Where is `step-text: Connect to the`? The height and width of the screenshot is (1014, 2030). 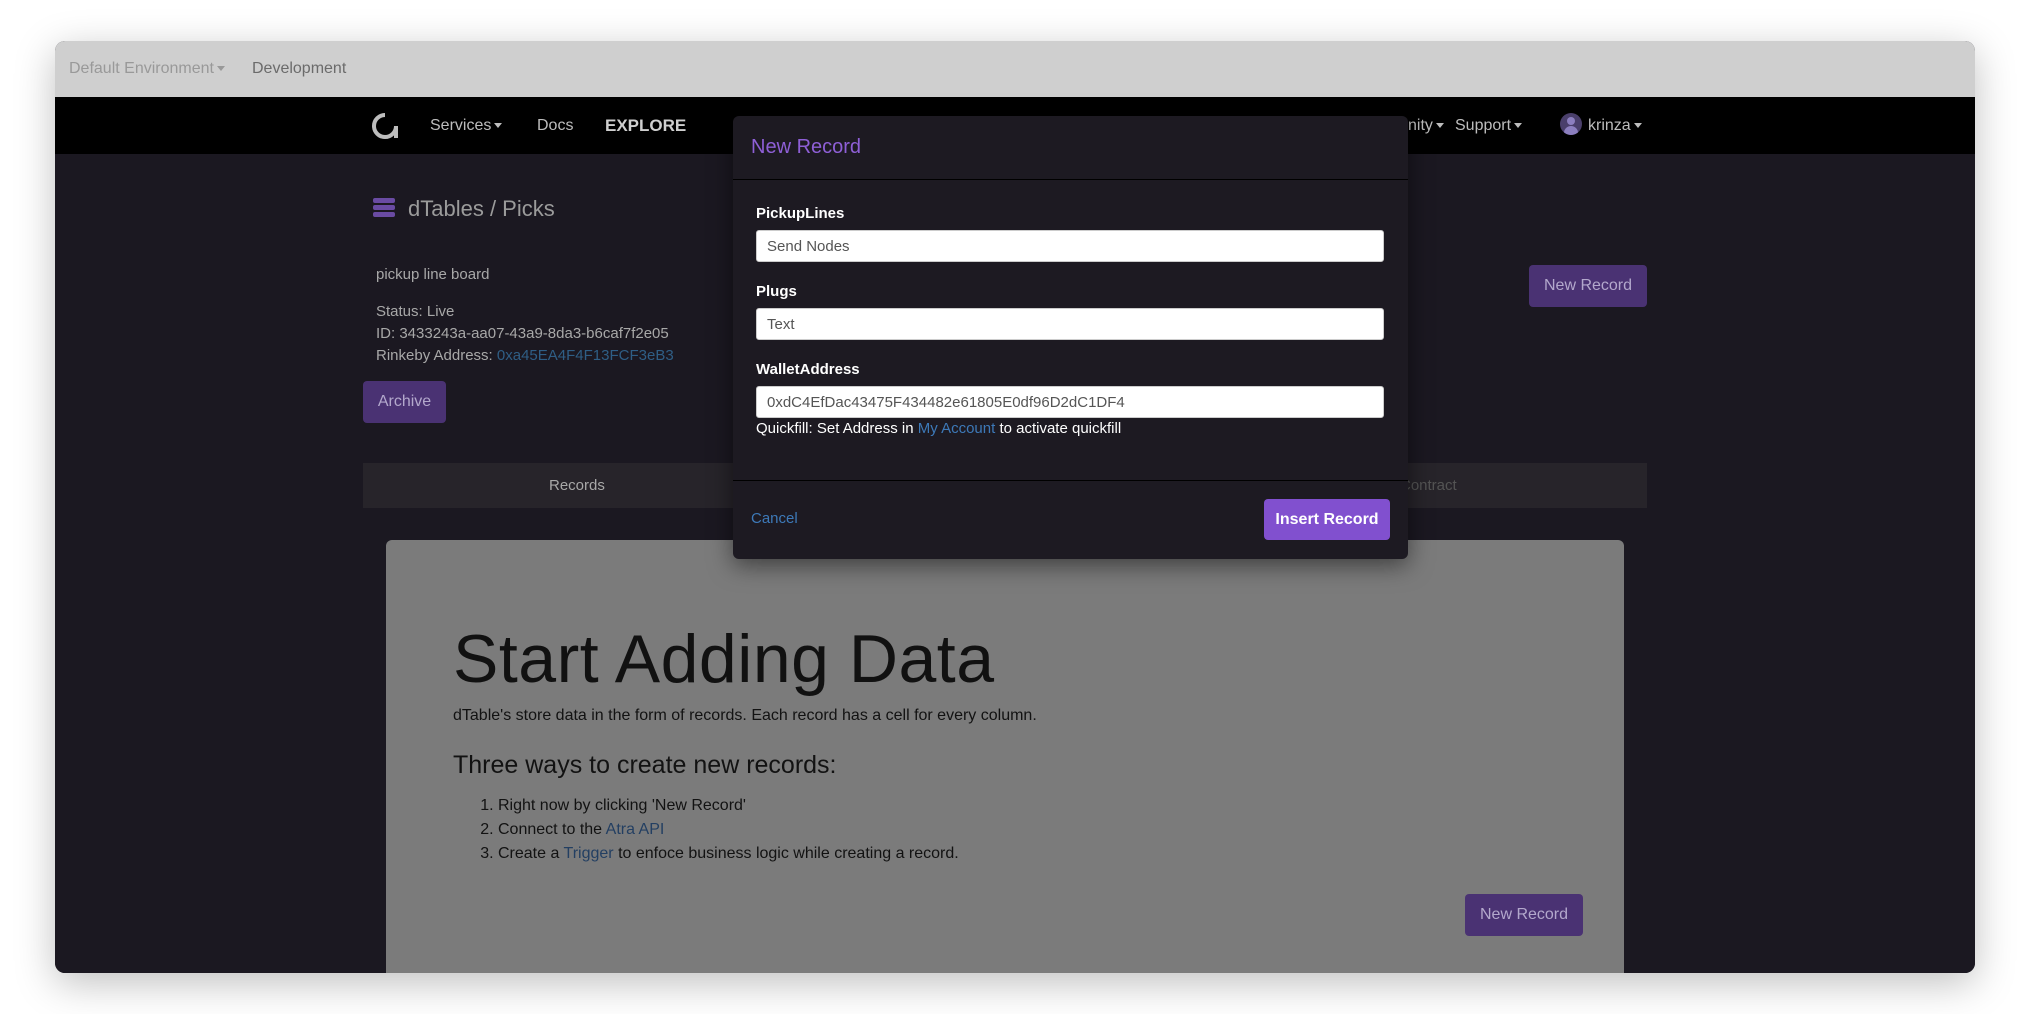
step-text: Connect to the is located at coordinates (552, 829).